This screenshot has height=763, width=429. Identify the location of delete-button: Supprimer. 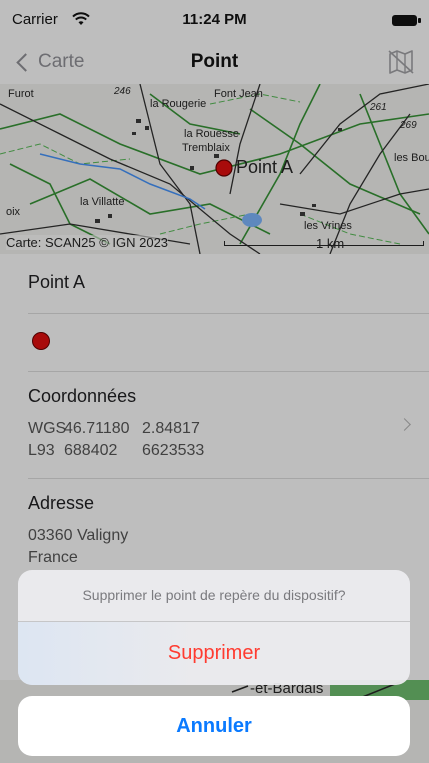
(214, 653).